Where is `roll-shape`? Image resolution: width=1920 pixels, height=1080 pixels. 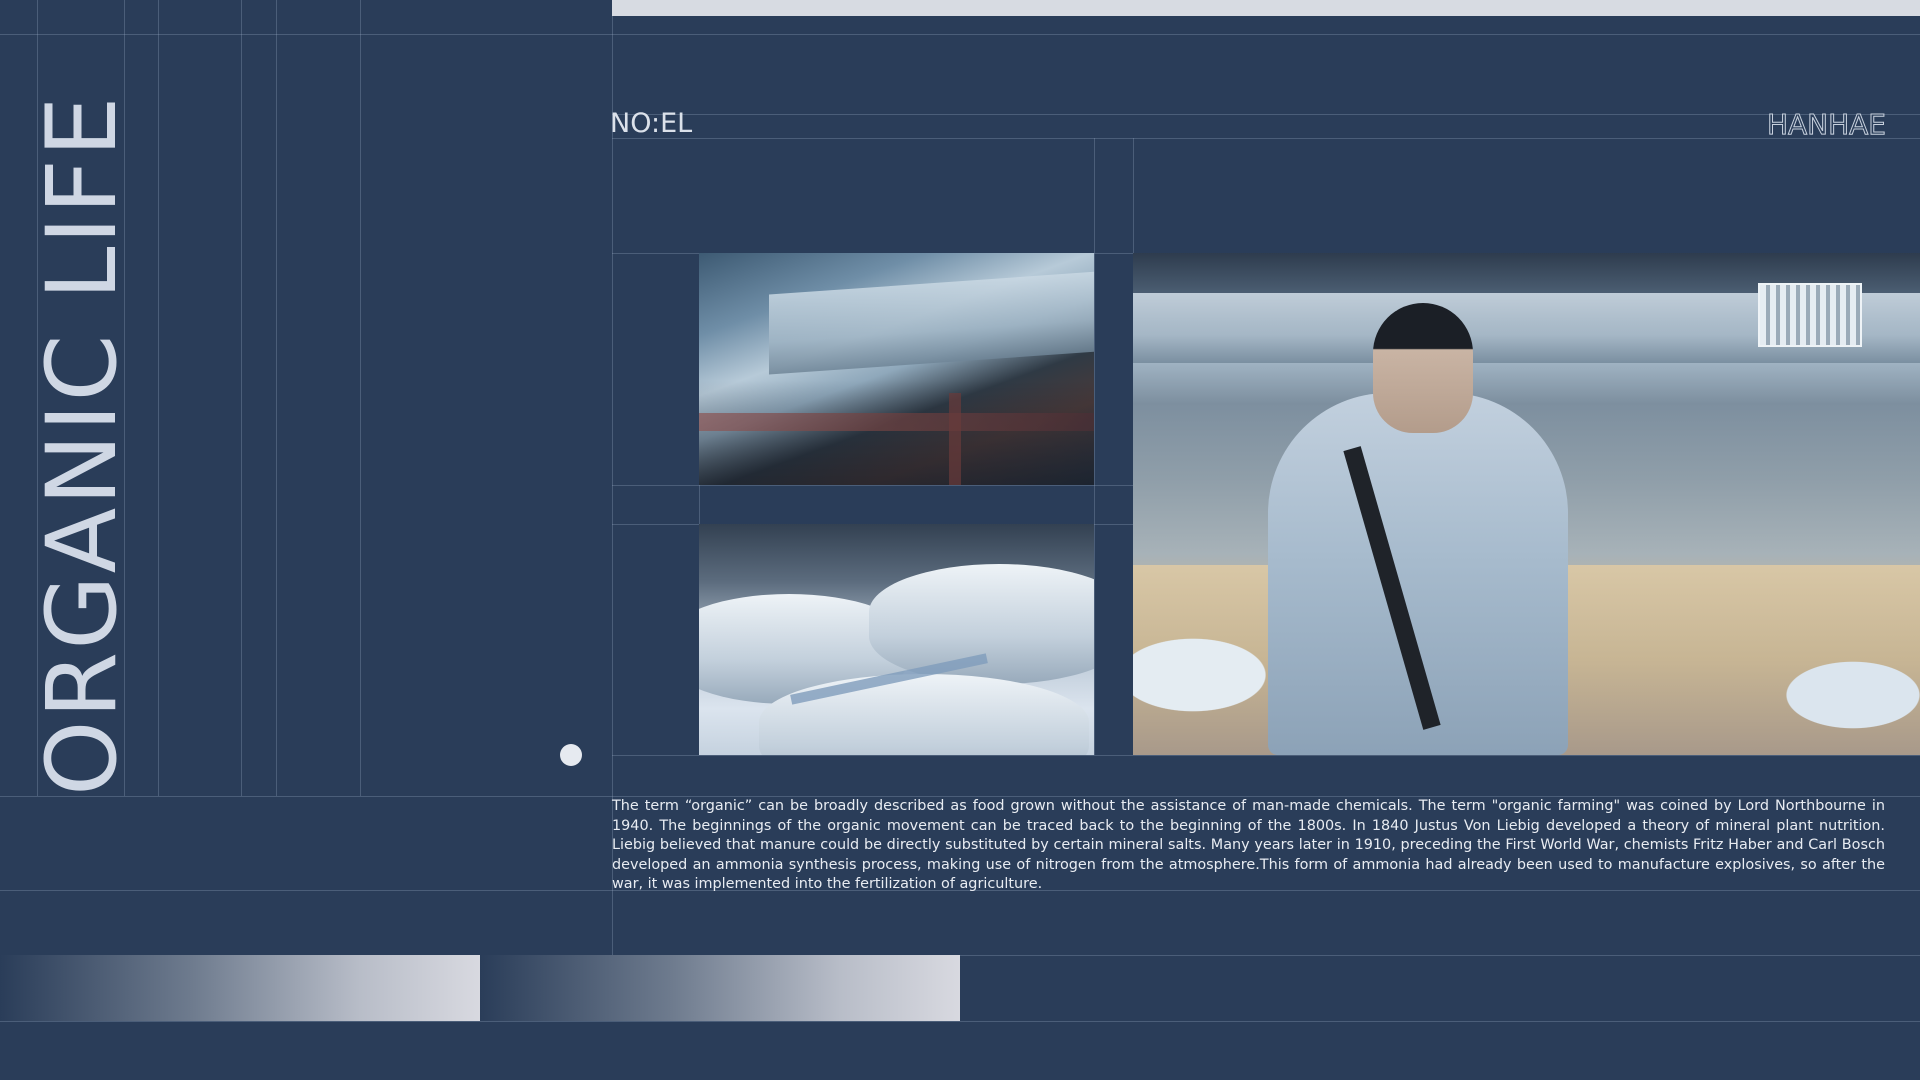
roll-shape is located at coordinates (981, 624).